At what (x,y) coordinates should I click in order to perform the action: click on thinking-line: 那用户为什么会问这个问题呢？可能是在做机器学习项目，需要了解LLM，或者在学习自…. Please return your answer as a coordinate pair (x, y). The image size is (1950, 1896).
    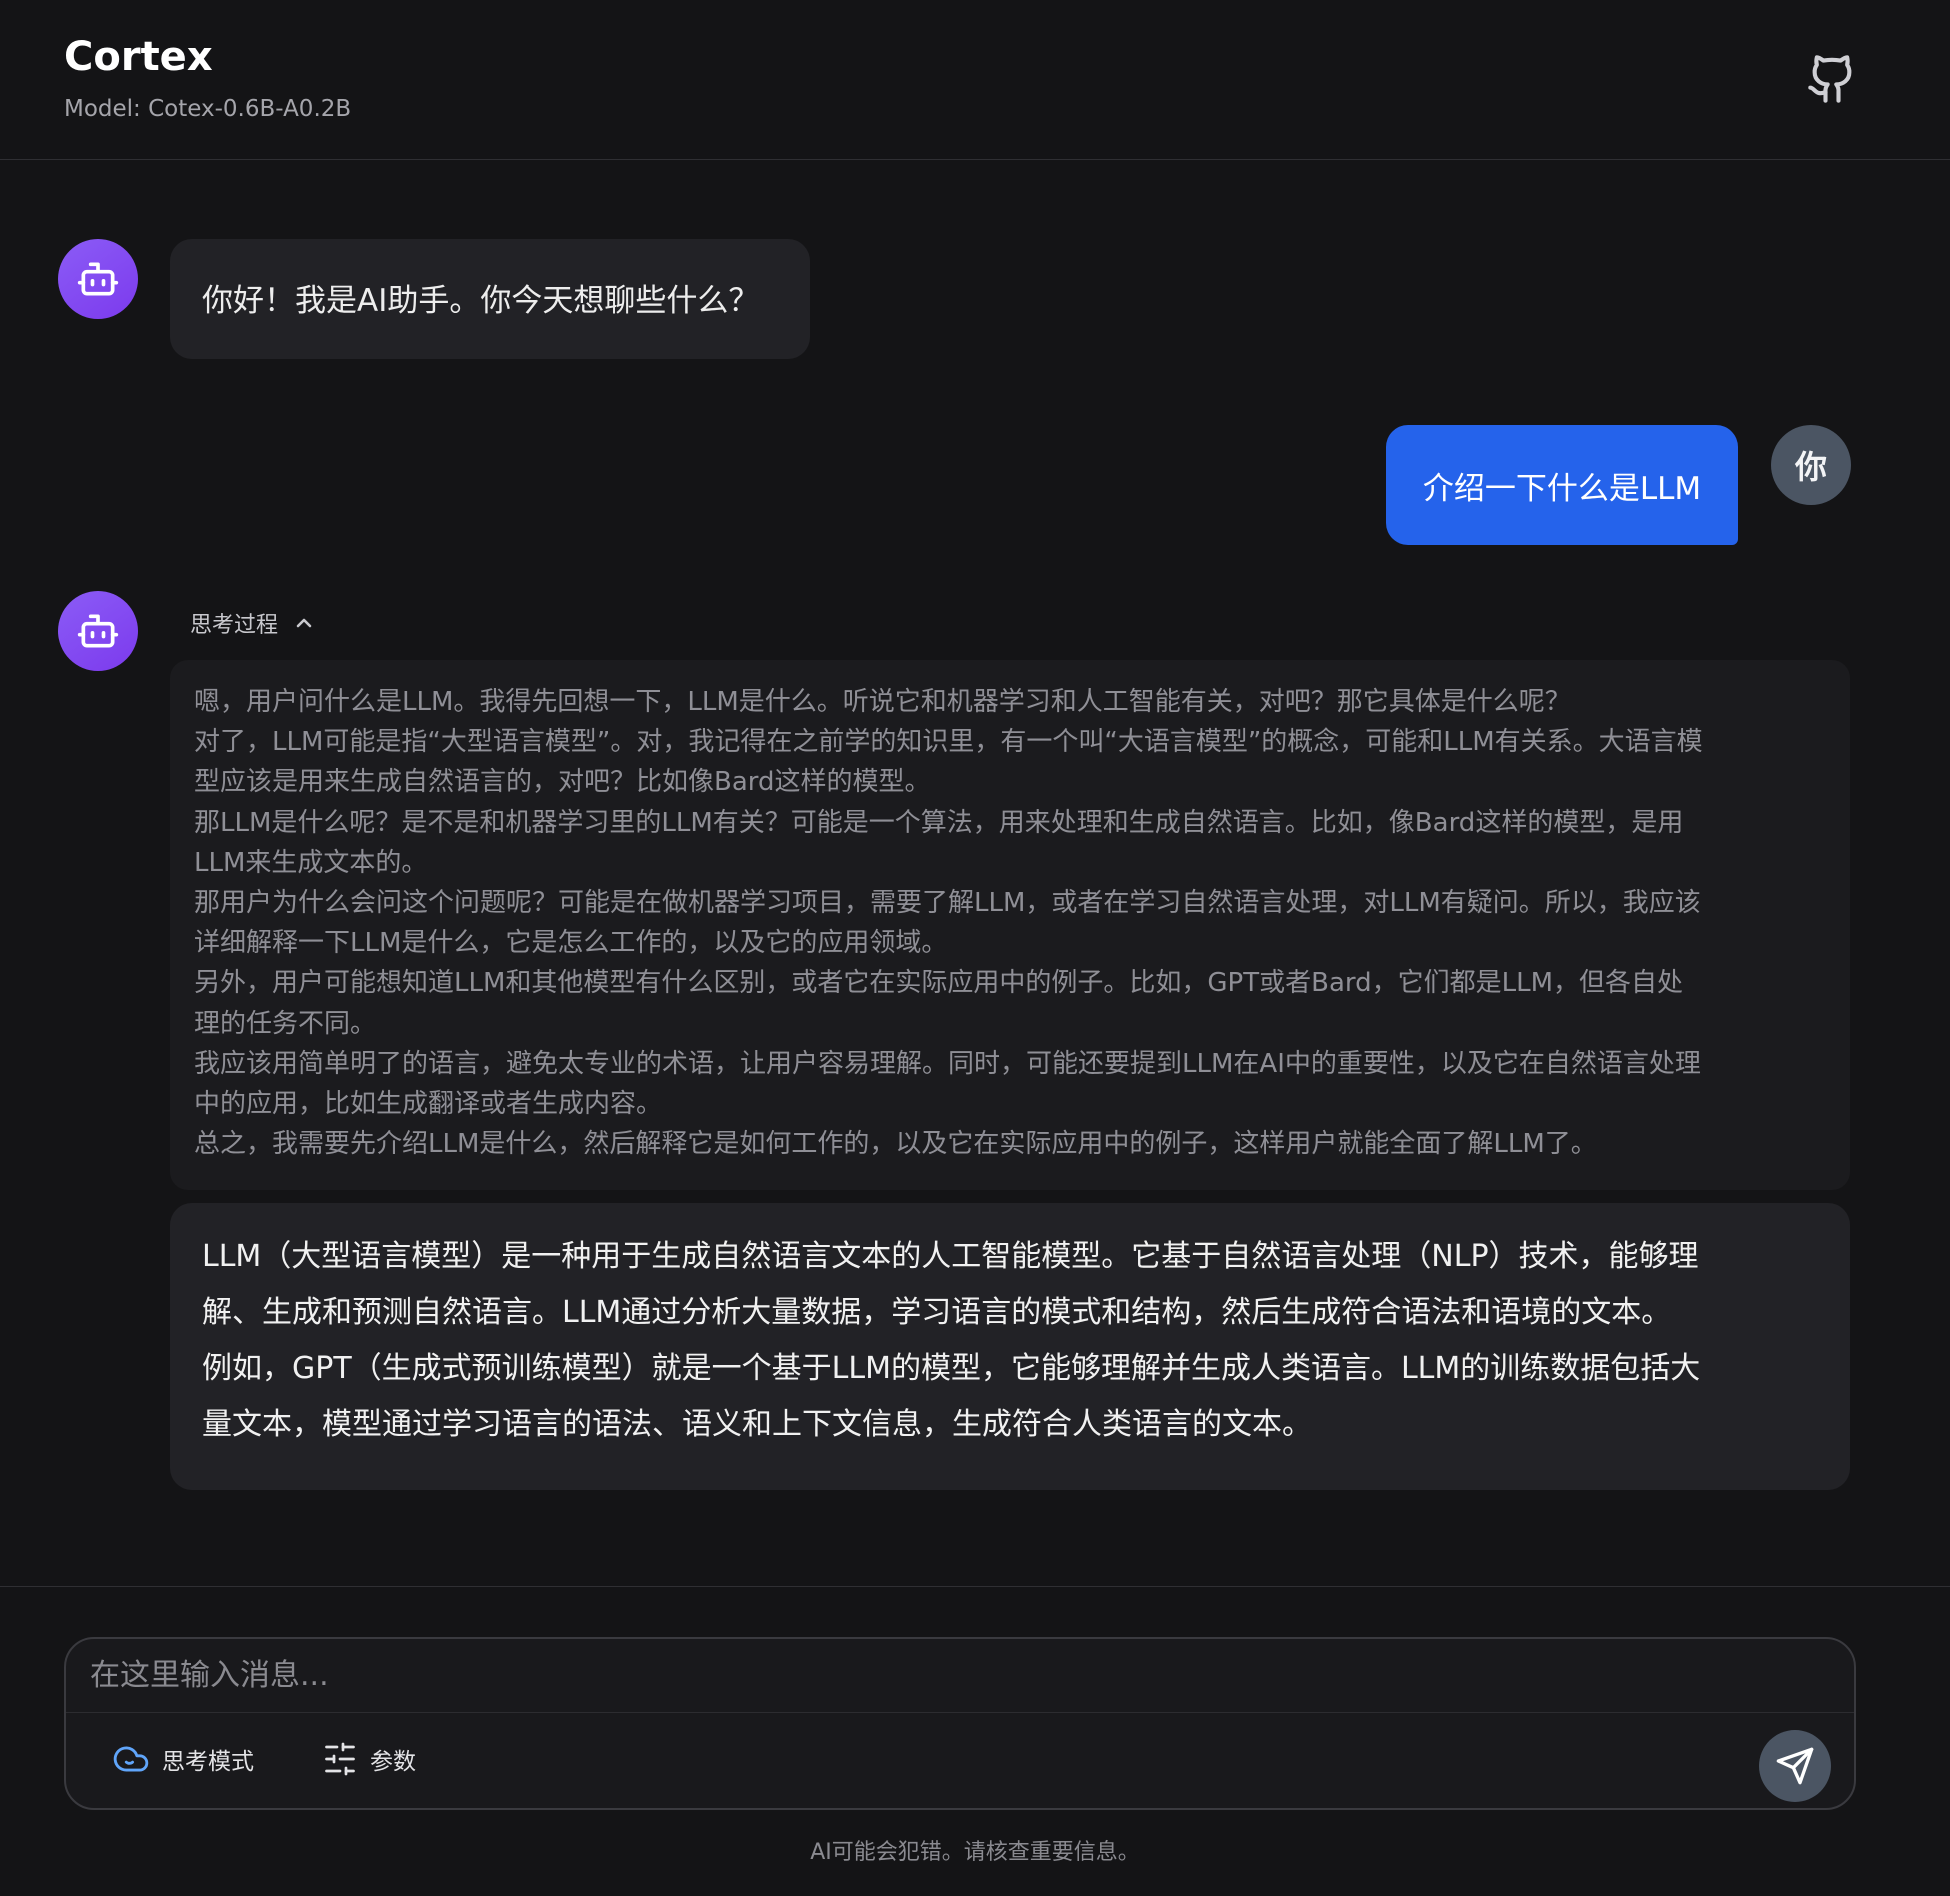
    Looking at the image, I should click on (947, 903).